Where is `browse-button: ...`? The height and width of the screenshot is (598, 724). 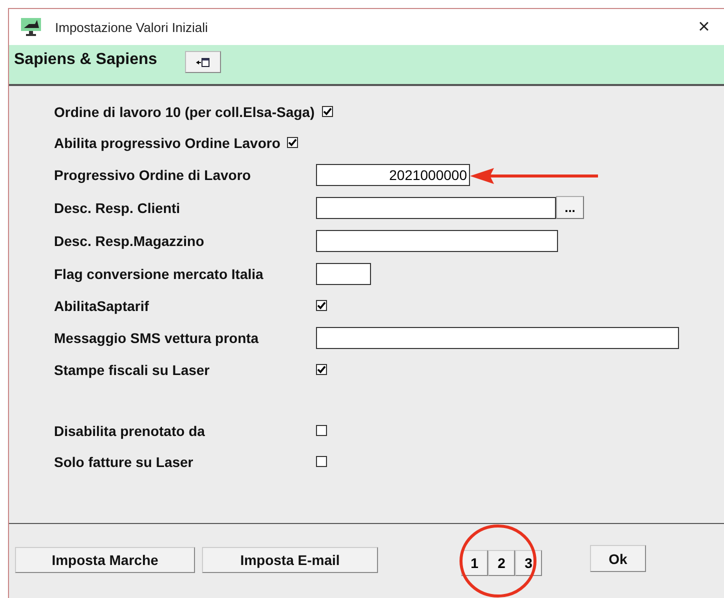
browse-button: ... is located at coordinates (570, 207).